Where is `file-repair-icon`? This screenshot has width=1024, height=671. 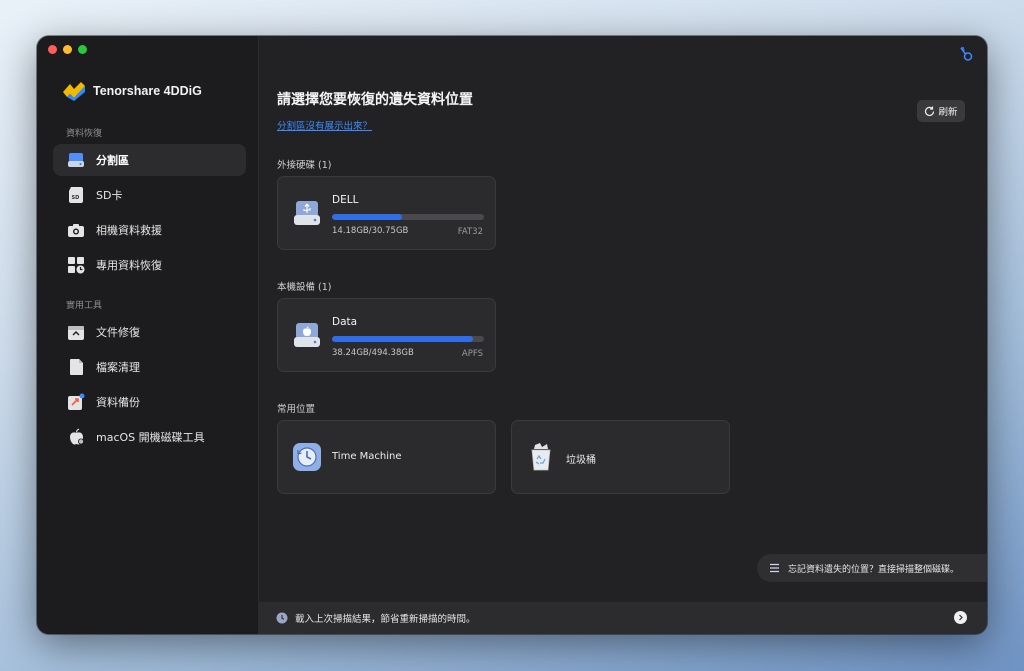 file-repair-icon is located at coordinates (76, 332).